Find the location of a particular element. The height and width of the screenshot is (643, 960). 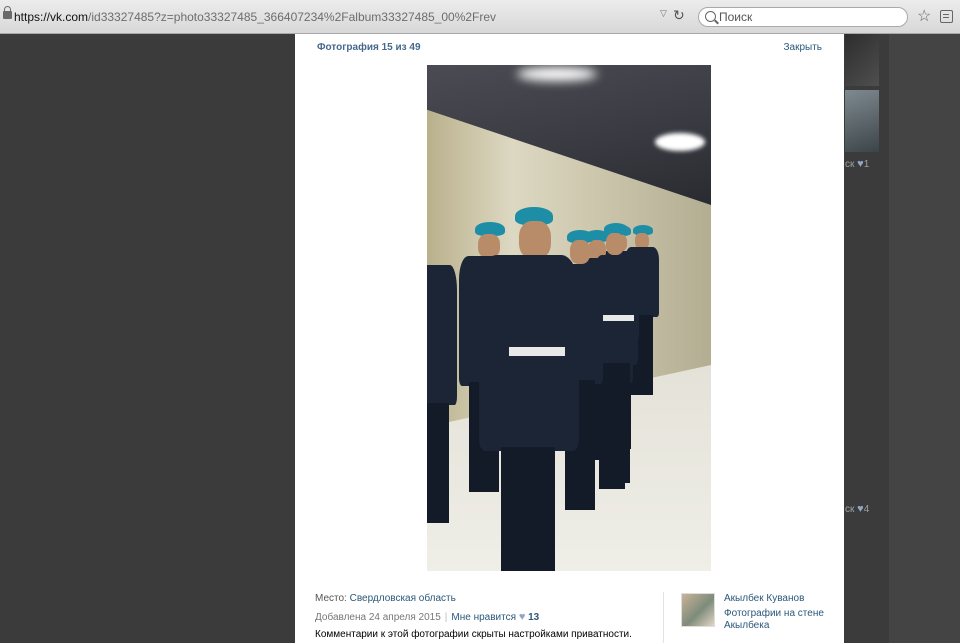

dropdown-icon: ▽ is located at coordinates (663, 13).